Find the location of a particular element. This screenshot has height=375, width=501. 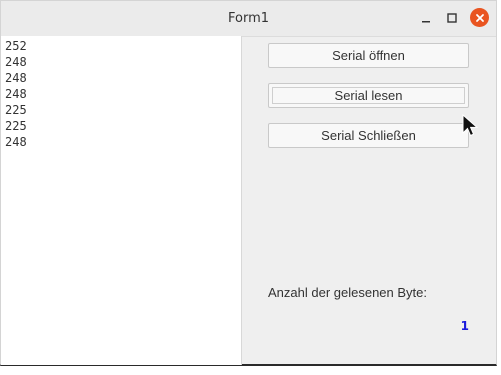

maximize-button is located at coordinates (452, 18).